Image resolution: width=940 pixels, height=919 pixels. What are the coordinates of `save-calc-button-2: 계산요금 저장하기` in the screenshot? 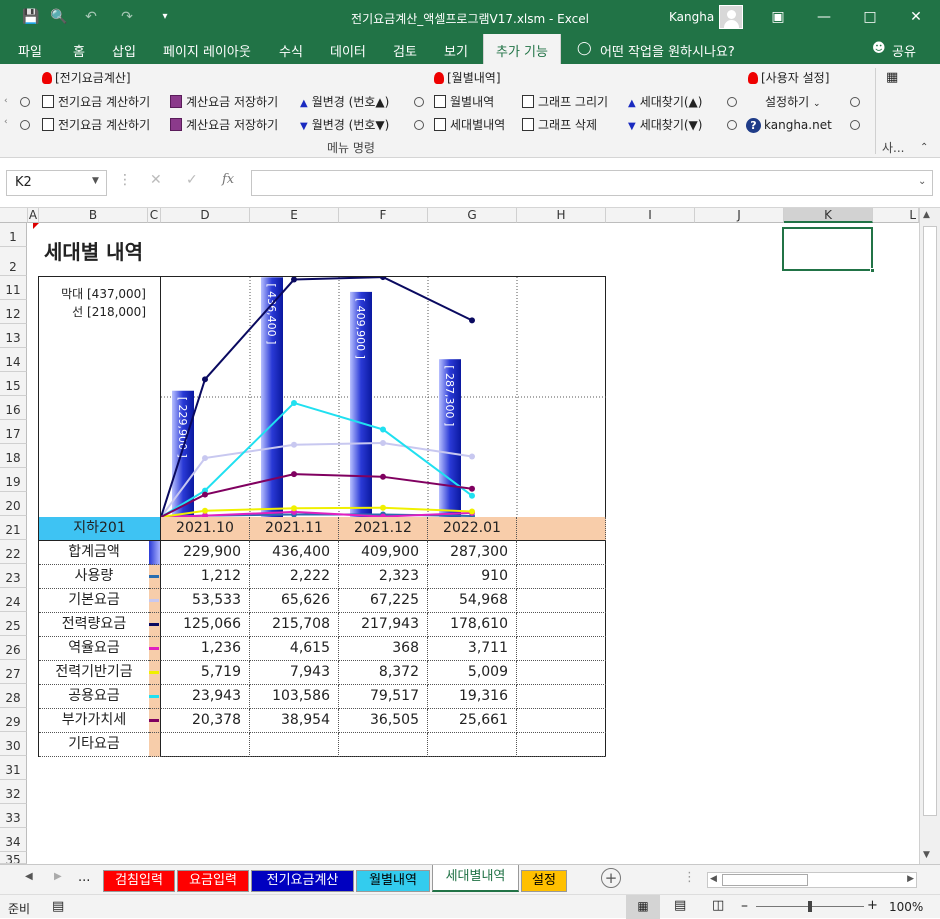 It's located at (224, 125).